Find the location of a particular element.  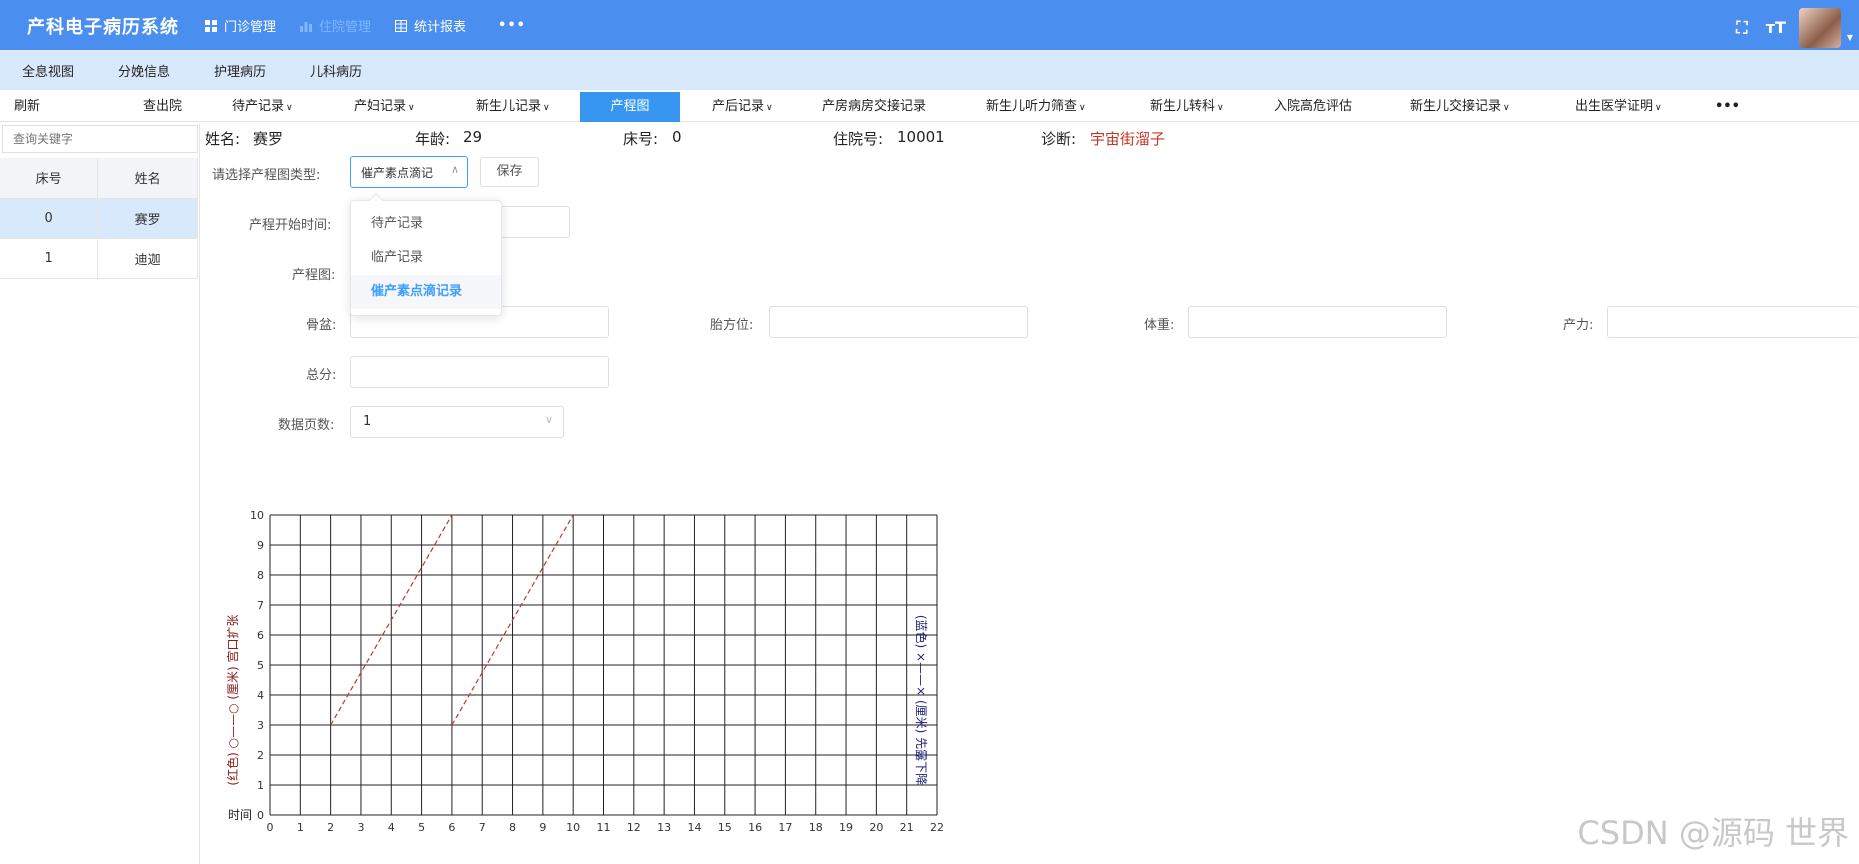

tab-label: 产后记录 is located at coordinates (738, 106).